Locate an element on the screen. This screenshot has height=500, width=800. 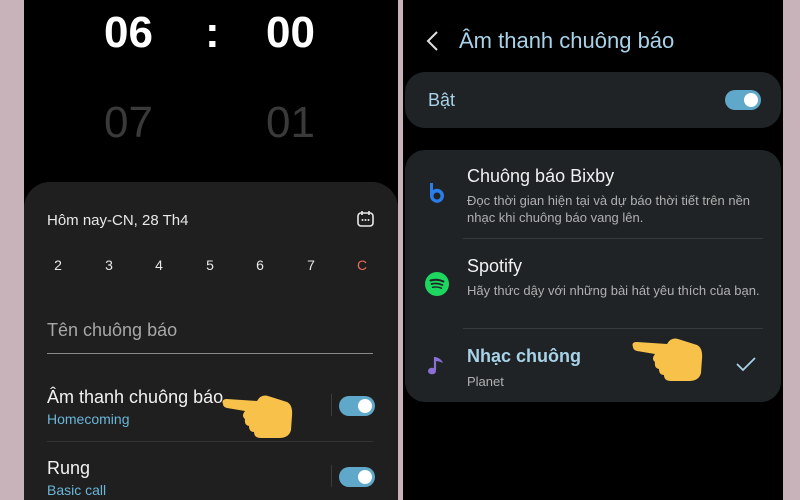
day-thu: 5 is located at coordinates (210, 265).